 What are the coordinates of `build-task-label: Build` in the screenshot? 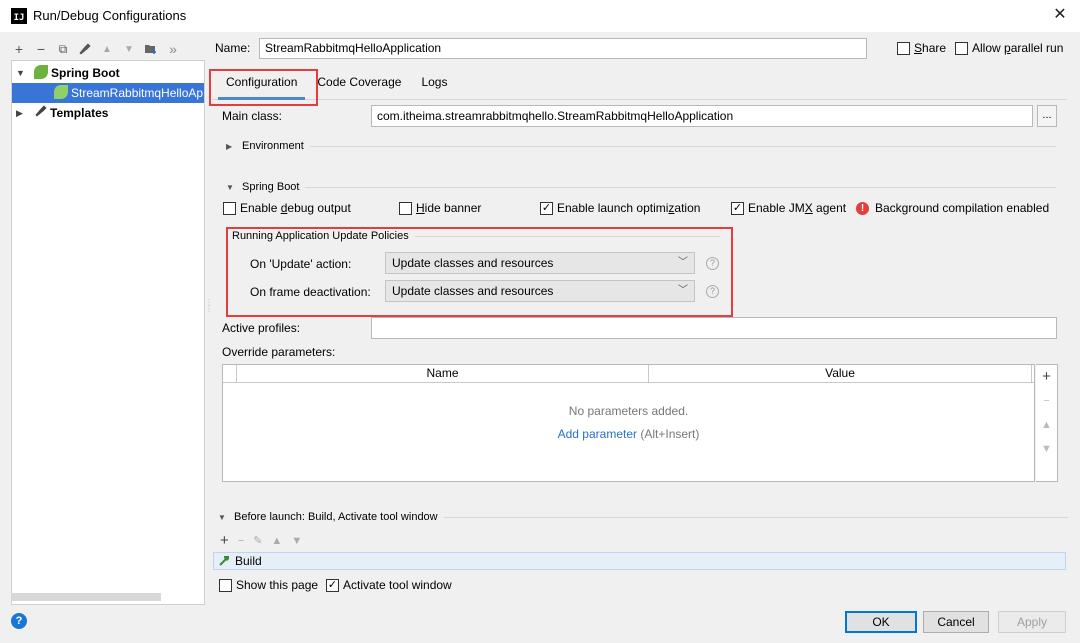 It's located at (248, 561).